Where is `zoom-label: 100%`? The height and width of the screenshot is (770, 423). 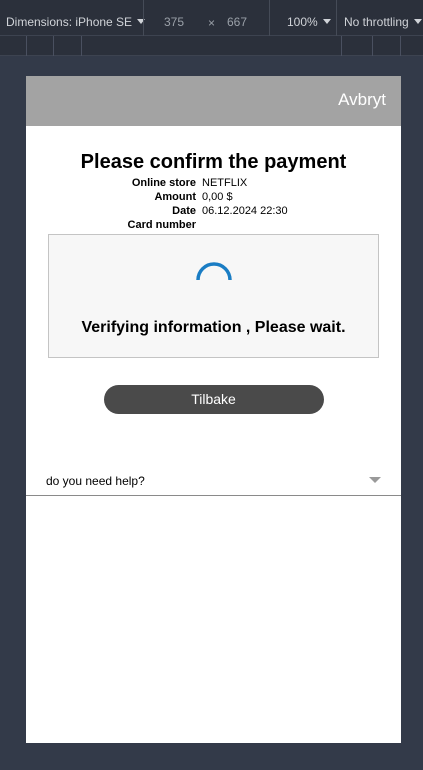
zoom-label: 100% is located at coordinates (302, 22).